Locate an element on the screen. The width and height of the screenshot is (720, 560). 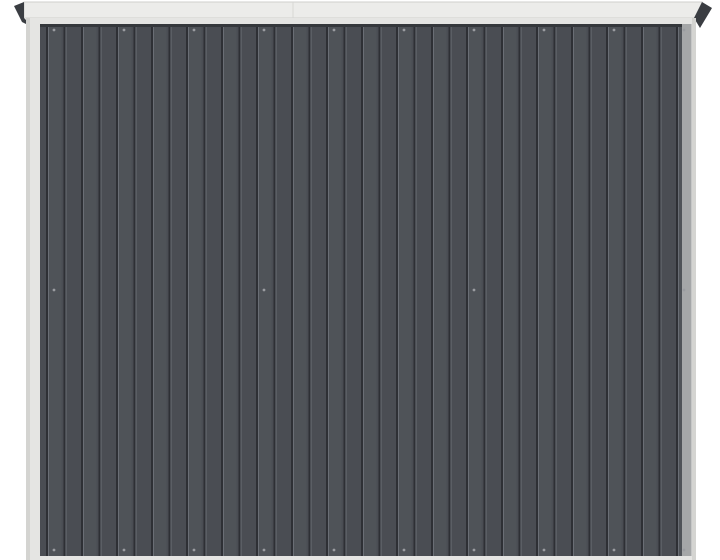
roof-shadow is located at coordinates (361, 25).